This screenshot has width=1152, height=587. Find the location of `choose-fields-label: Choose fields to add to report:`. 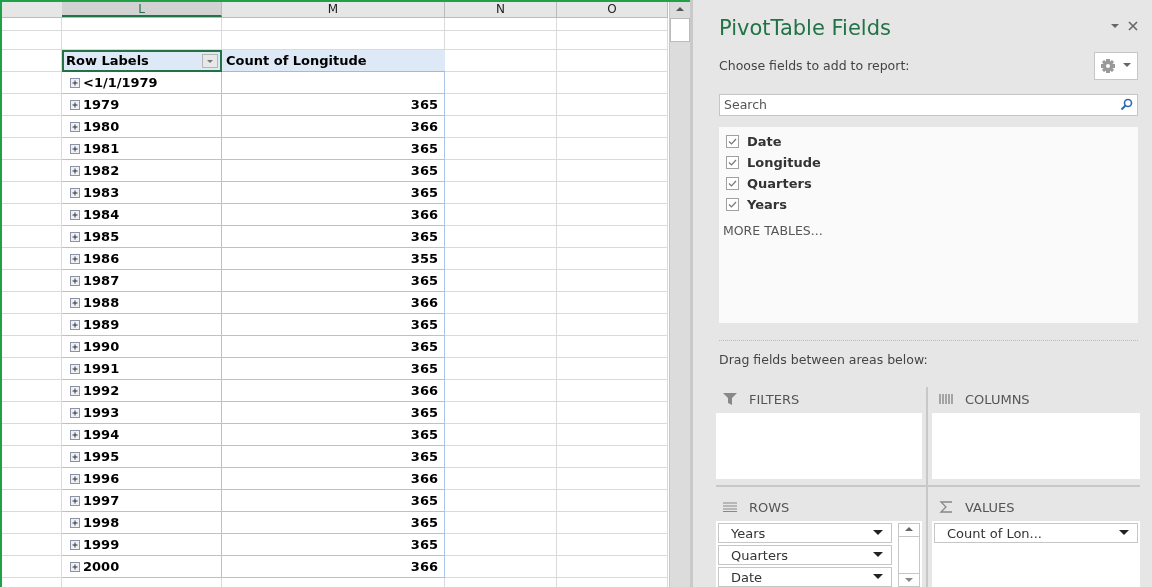

choose-fields-label: Choose fields to add to report: is located at coordinates (814, 66).